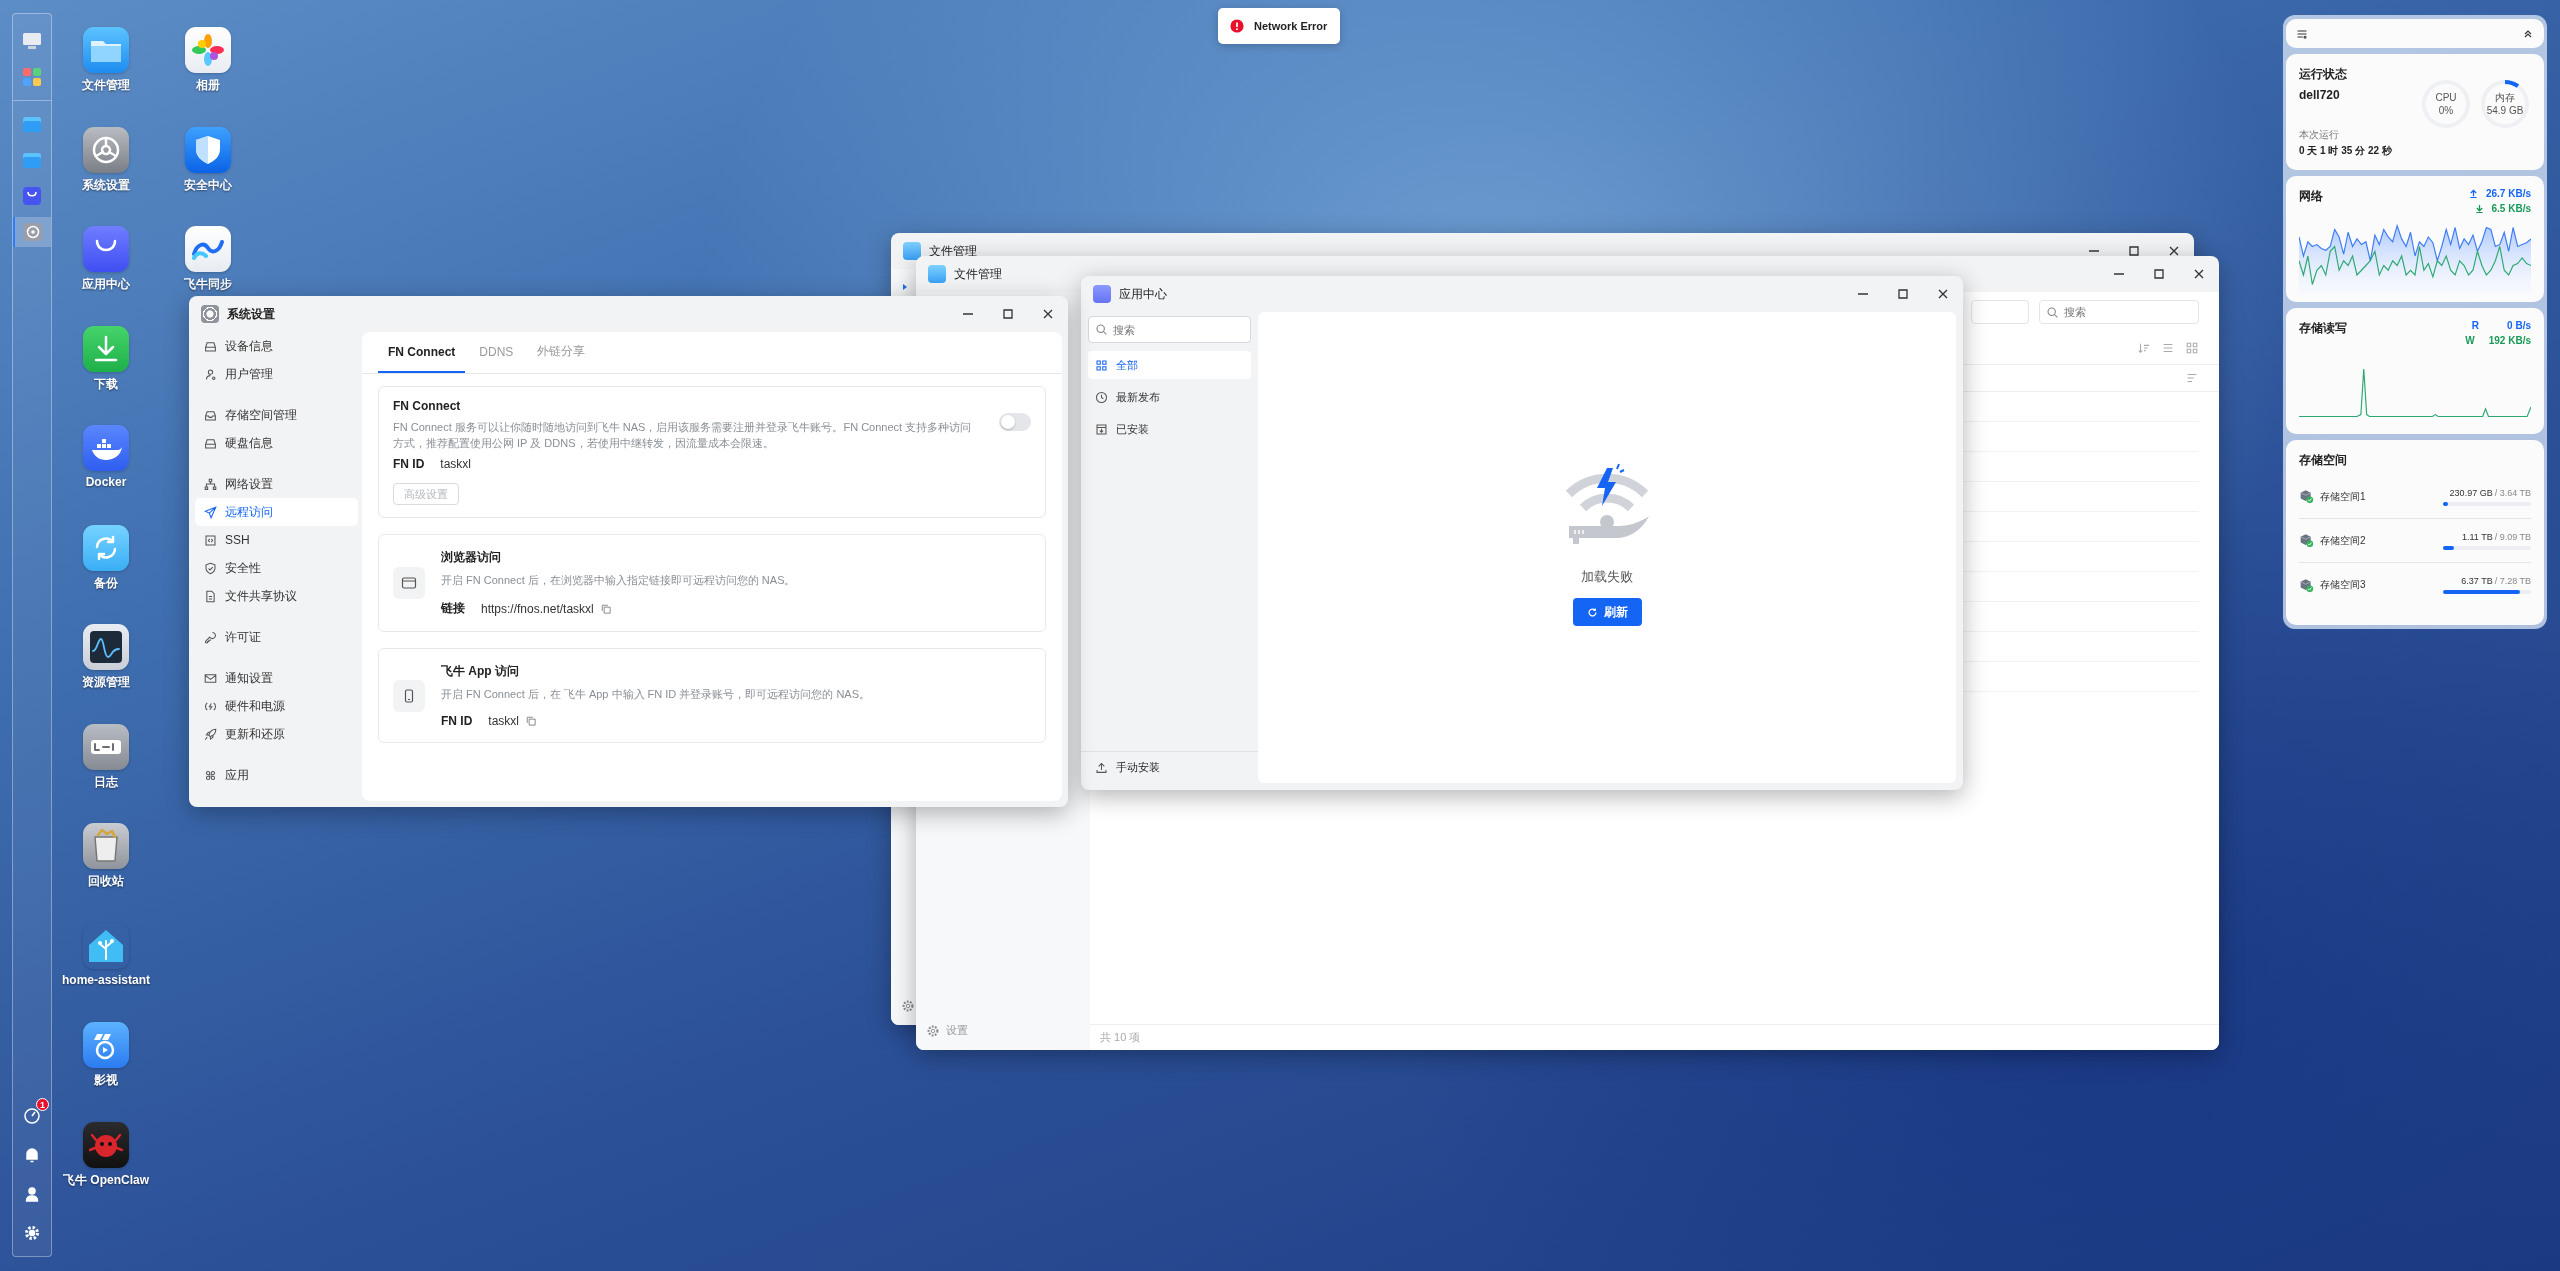 This screenshot has height=1271, width=2560. I want to click on gauge-label: 内存, so click(2505, 97).